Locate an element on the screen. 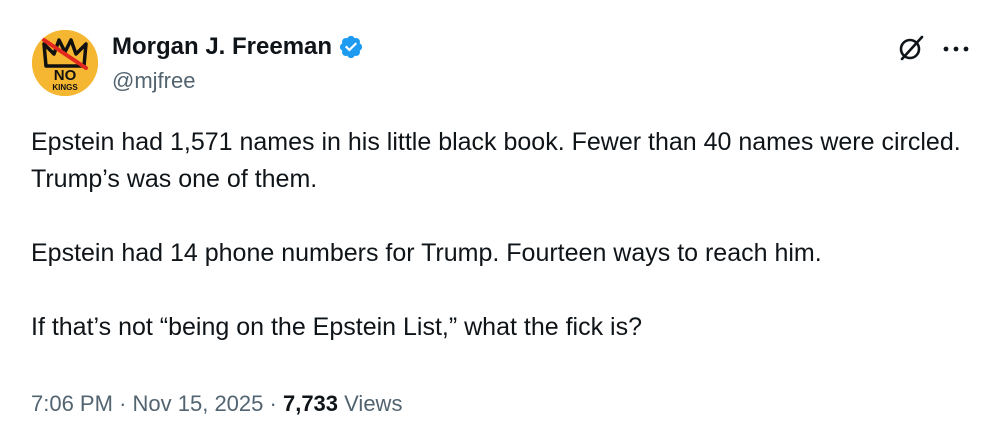 The image size is (1000, 445). no-kings-crown-avatar-icon: NO KINGS is located at coordinates (65, 63).